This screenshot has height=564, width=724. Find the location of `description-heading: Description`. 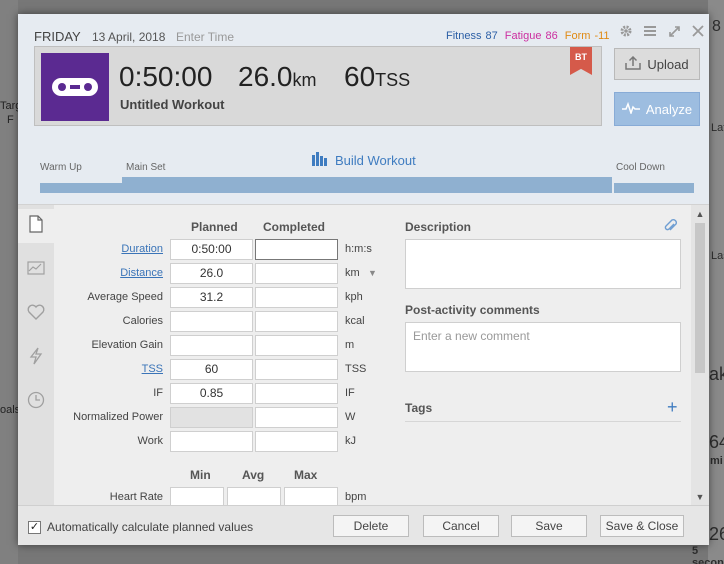

description-heading: Description is located at coordinates (438, 227).